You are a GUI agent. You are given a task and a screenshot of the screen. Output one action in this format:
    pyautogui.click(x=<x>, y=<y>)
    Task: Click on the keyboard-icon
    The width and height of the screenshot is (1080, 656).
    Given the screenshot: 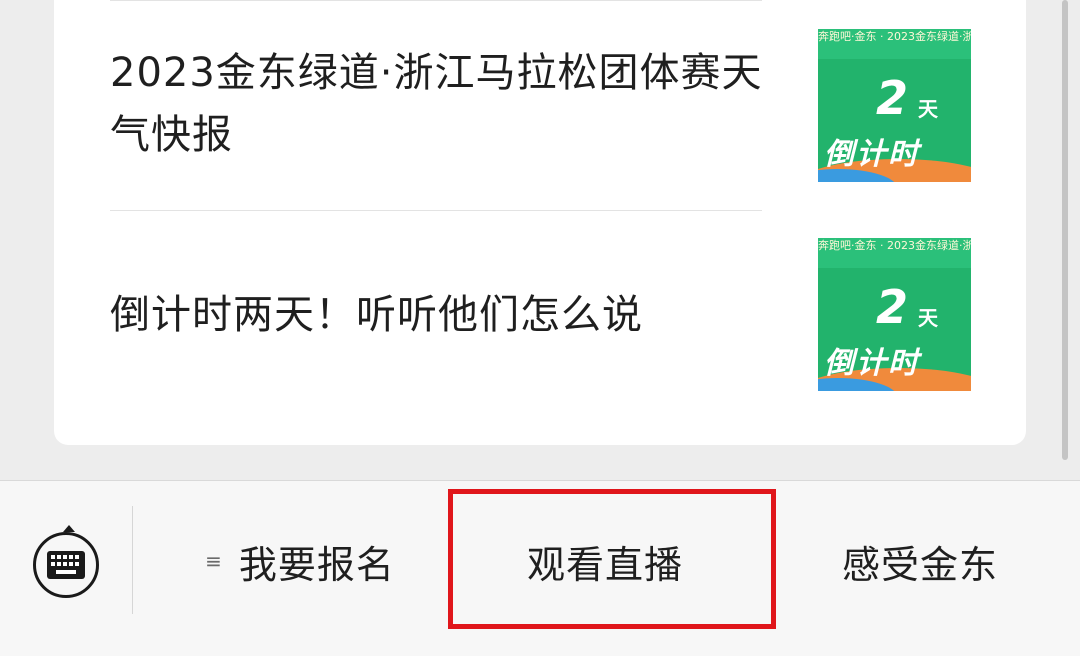 What is the action you would take?
    pyautogui.click(x=66, y=565)
    